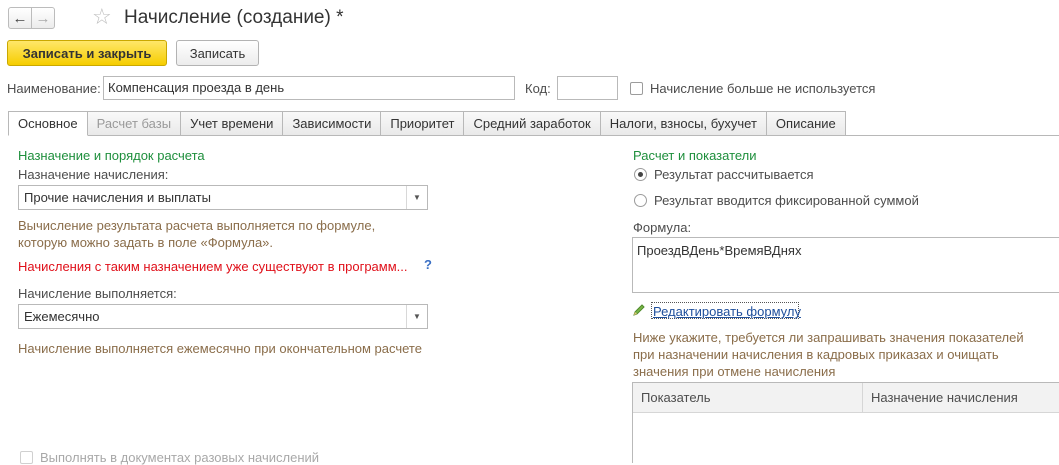 The image size is (1059, 465). Describe the element at coordinates (587, 88) in the screenshot. I see `code-input` at that location.